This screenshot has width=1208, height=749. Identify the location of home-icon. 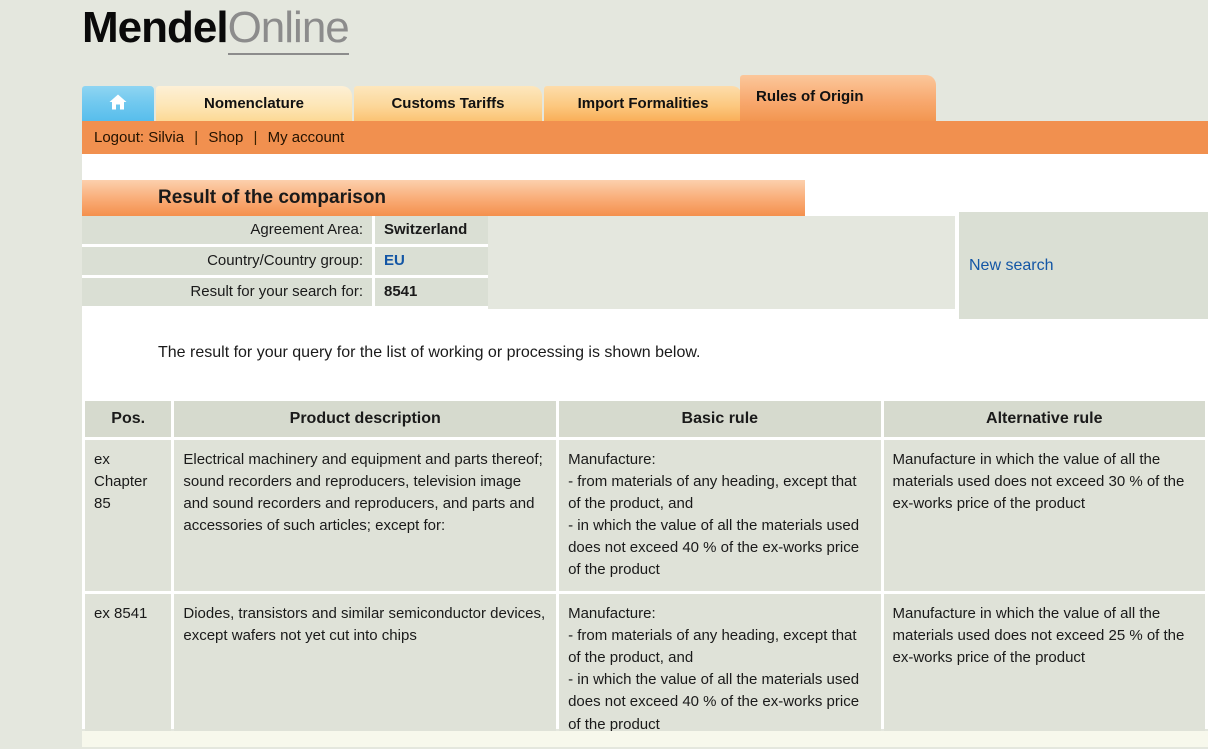
(118, 103).